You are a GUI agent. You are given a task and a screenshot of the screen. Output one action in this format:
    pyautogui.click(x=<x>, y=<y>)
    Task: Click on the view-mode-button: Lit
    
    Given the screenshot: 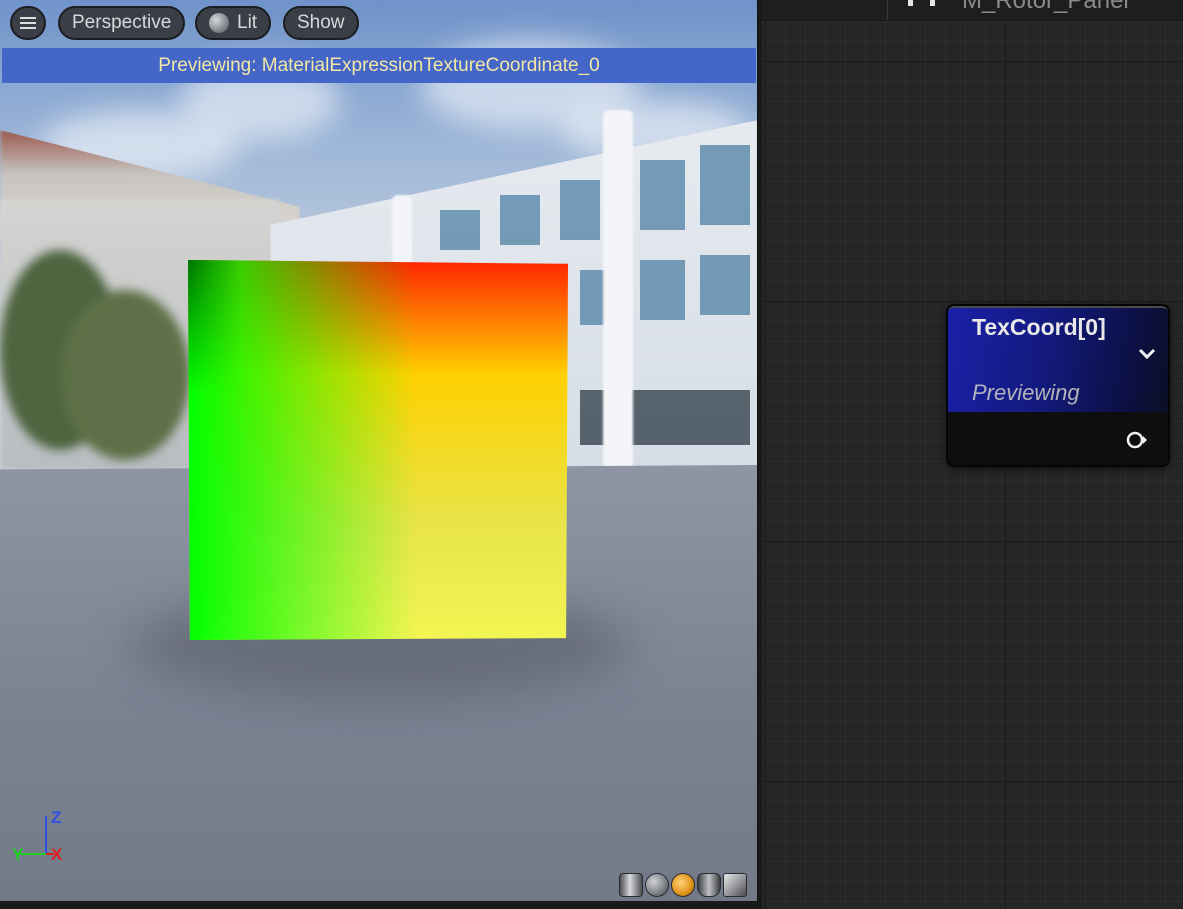 What is the action you would take?
    pyautogui.click(x=233, y=23)
    